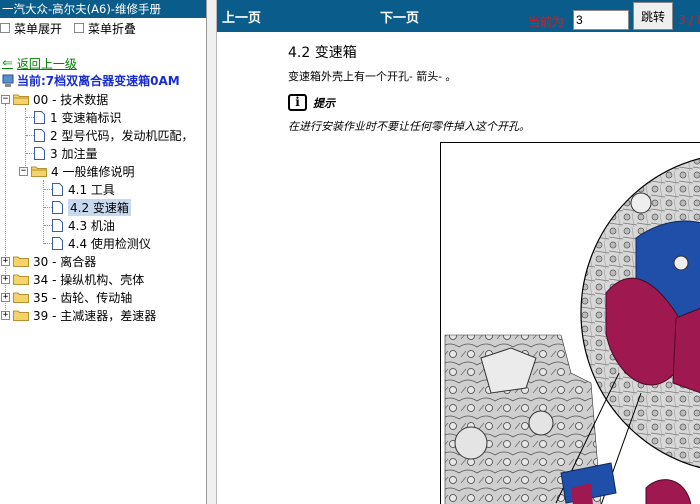 This screenshot has width=700, height=504. I want to click on jump-button: 跳转, so click(653, 16).